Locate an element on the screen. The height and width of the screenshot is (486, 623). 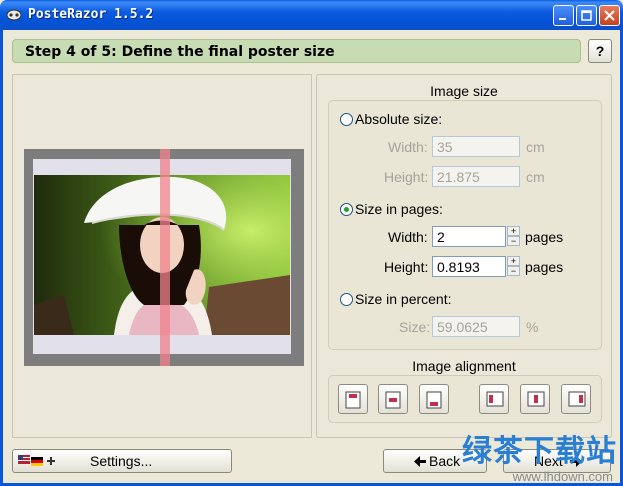
pages-height-input: 0.8193 is located at coordinates (469, 266).